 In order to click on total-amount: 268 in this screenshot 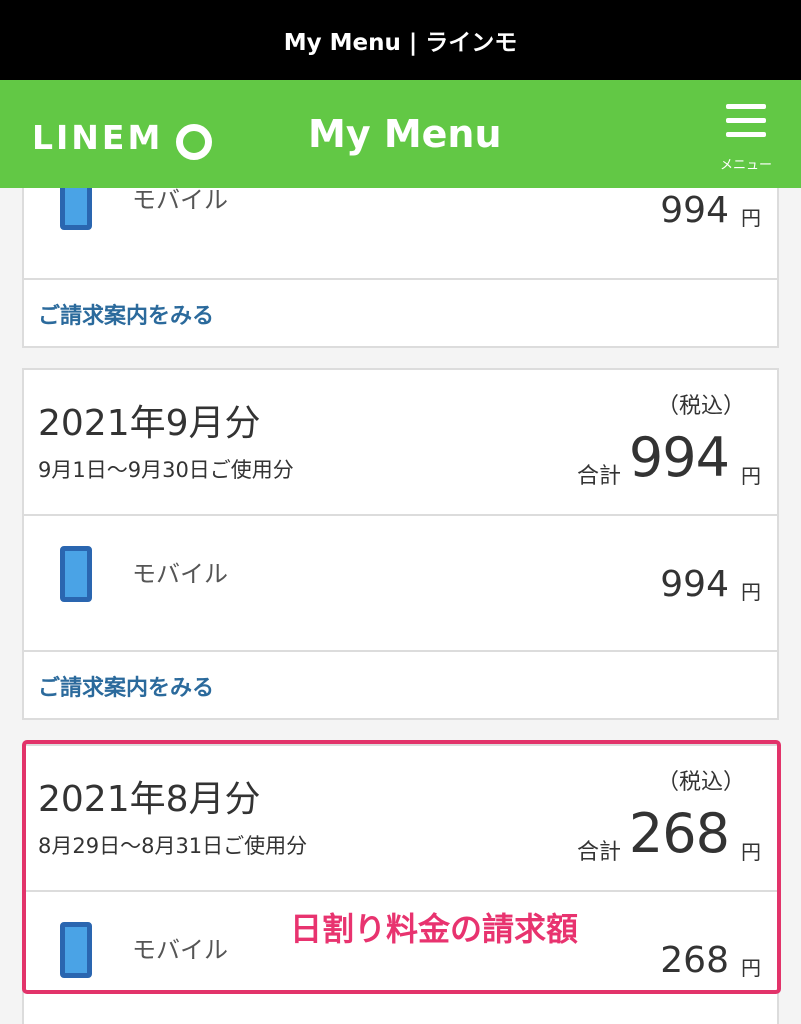, I will do `click(679, 833)`.